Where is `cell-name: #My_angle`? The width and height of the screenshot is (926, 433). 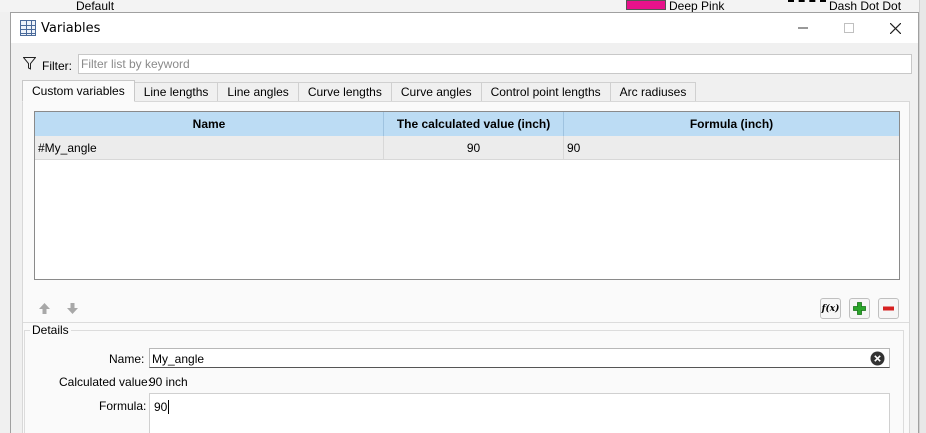 cell-name: #My_angle is located at coordinates (209, 147).